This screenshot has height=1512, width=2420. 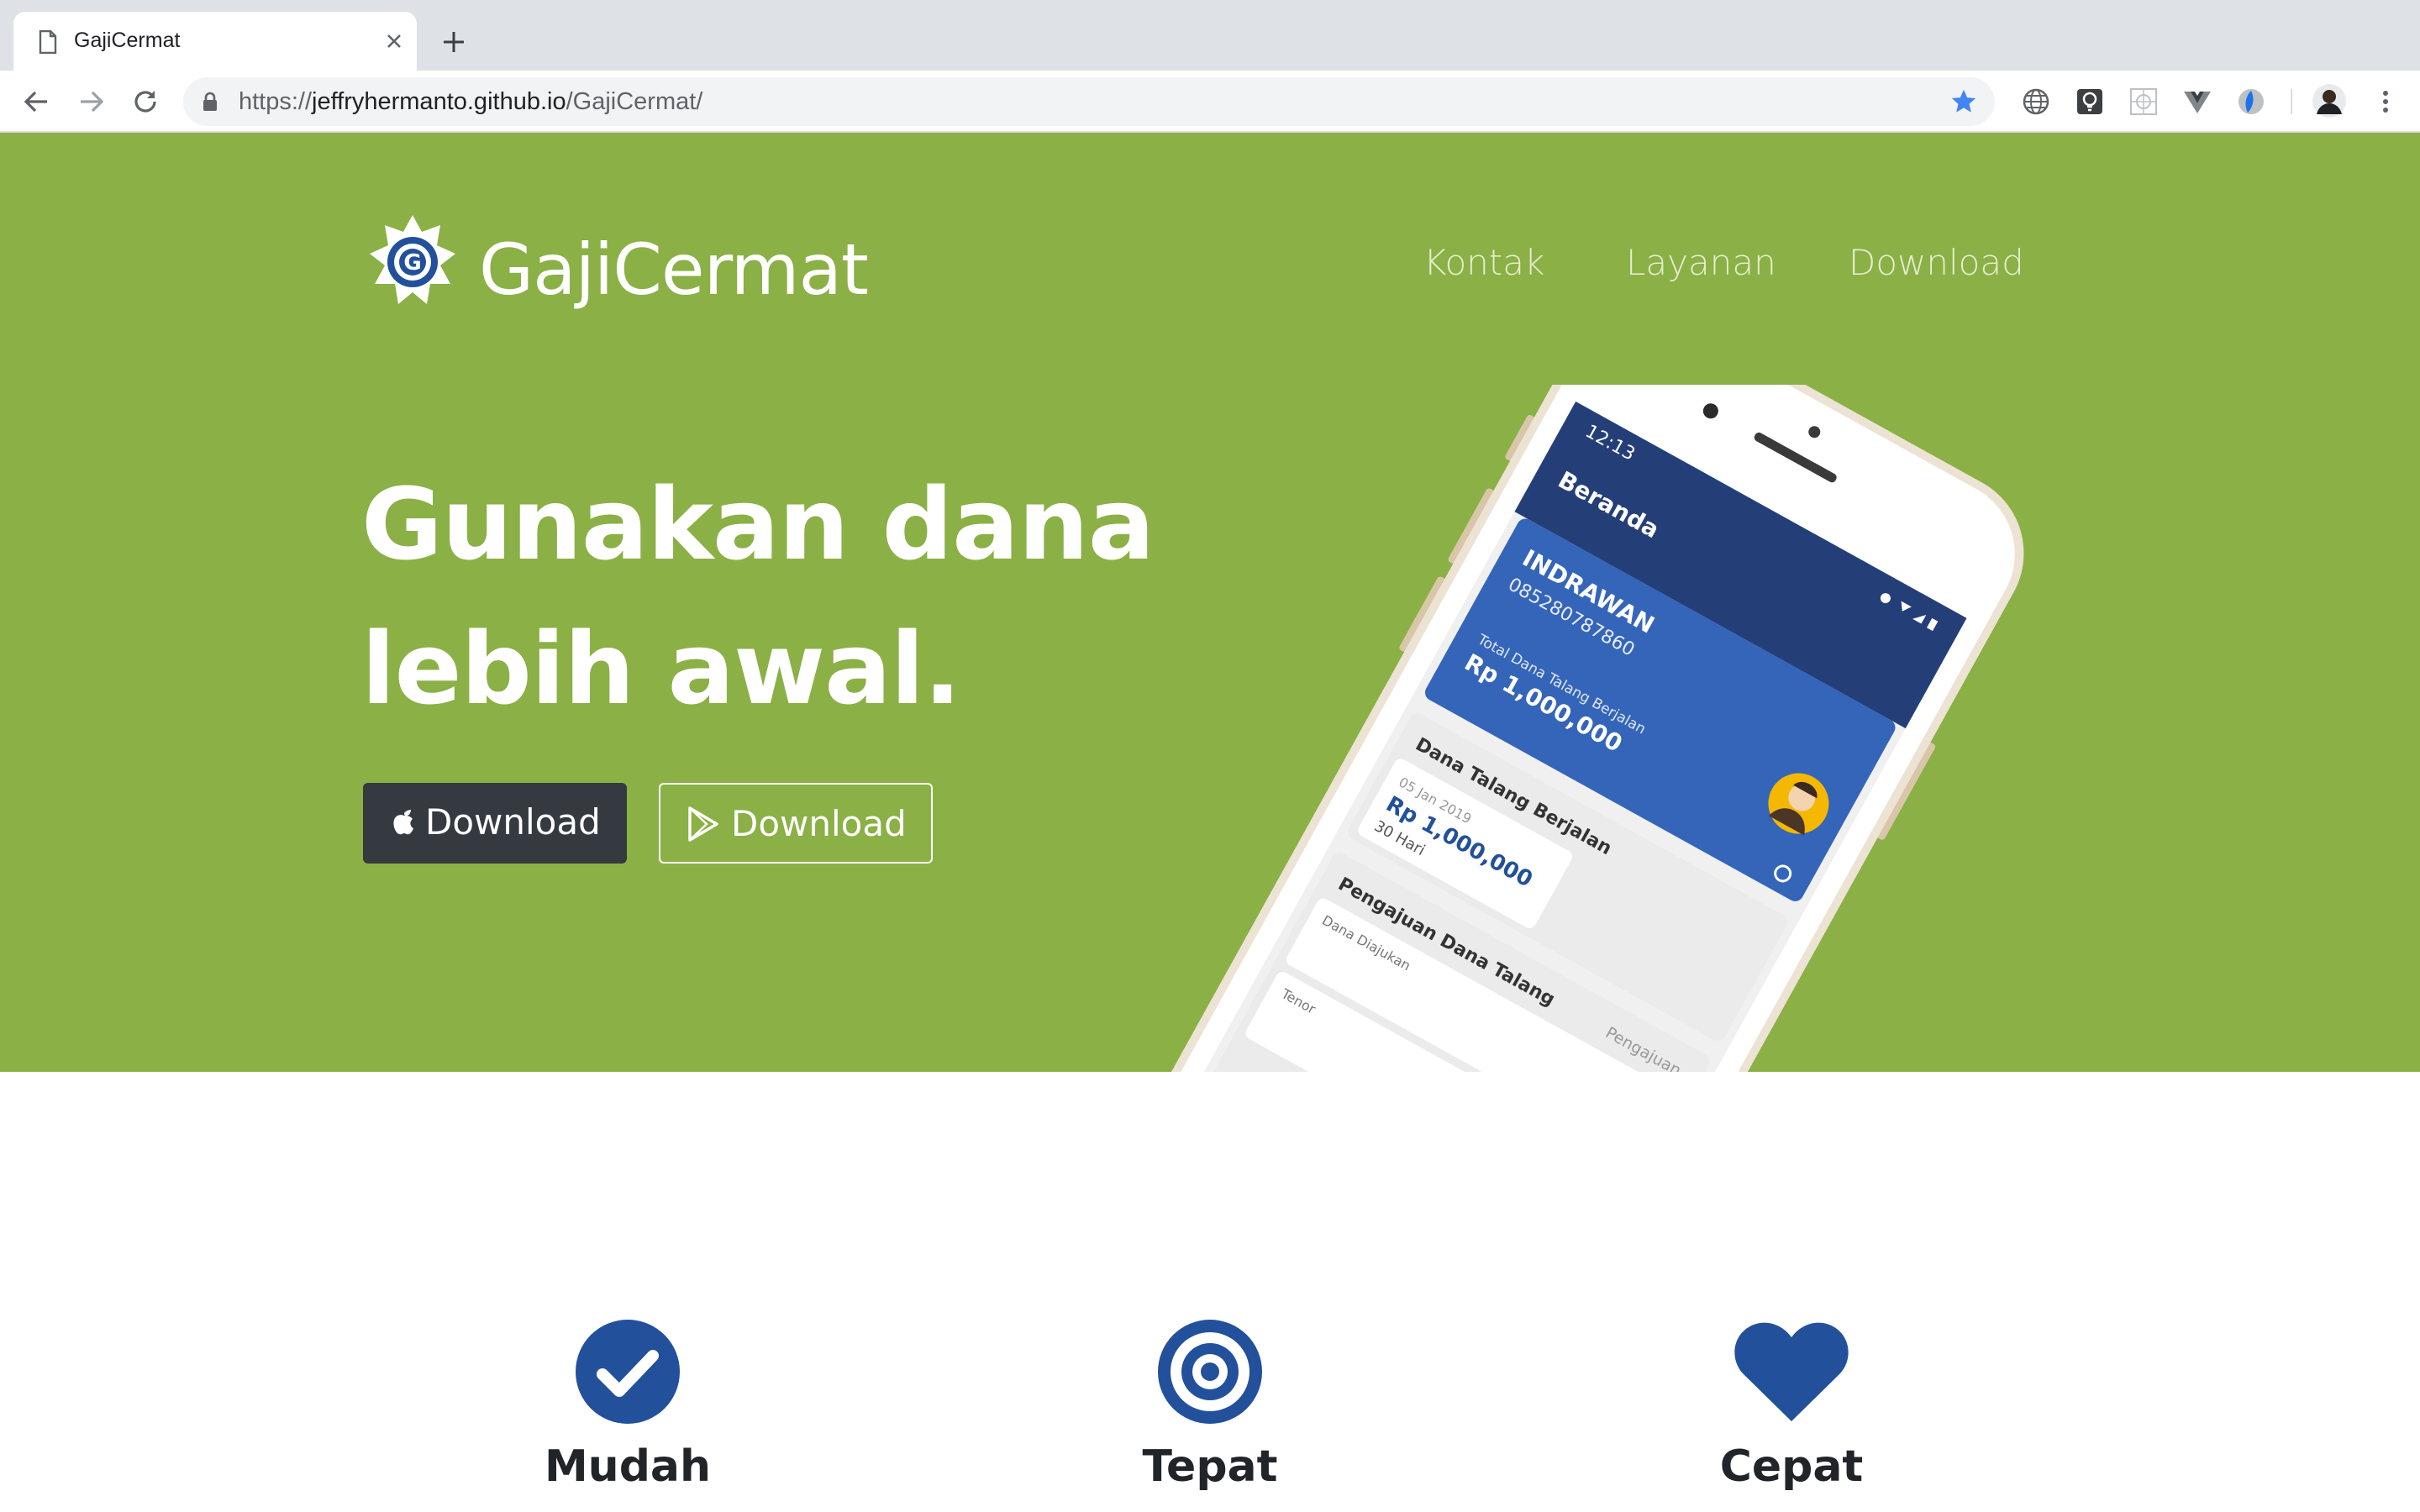 What do you see at coordinates (674, 269) in the screenshot?
I see `brand-name: GajiCermat` at bounding box center [674, 269].